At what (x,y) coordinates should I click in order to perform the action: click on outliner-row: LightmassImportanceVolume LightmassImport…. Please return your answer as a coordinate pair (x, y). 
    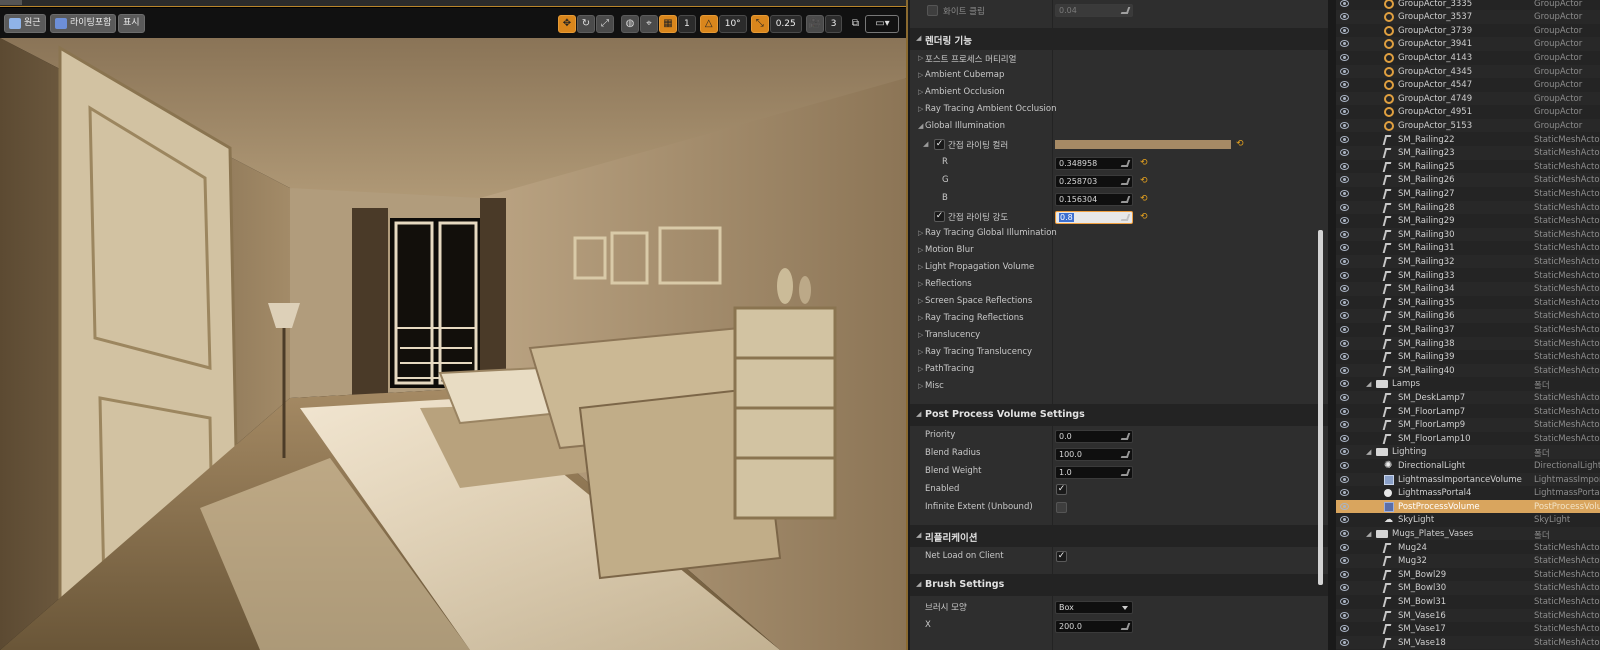
    Looking at the image, I should click on (1468, 479).